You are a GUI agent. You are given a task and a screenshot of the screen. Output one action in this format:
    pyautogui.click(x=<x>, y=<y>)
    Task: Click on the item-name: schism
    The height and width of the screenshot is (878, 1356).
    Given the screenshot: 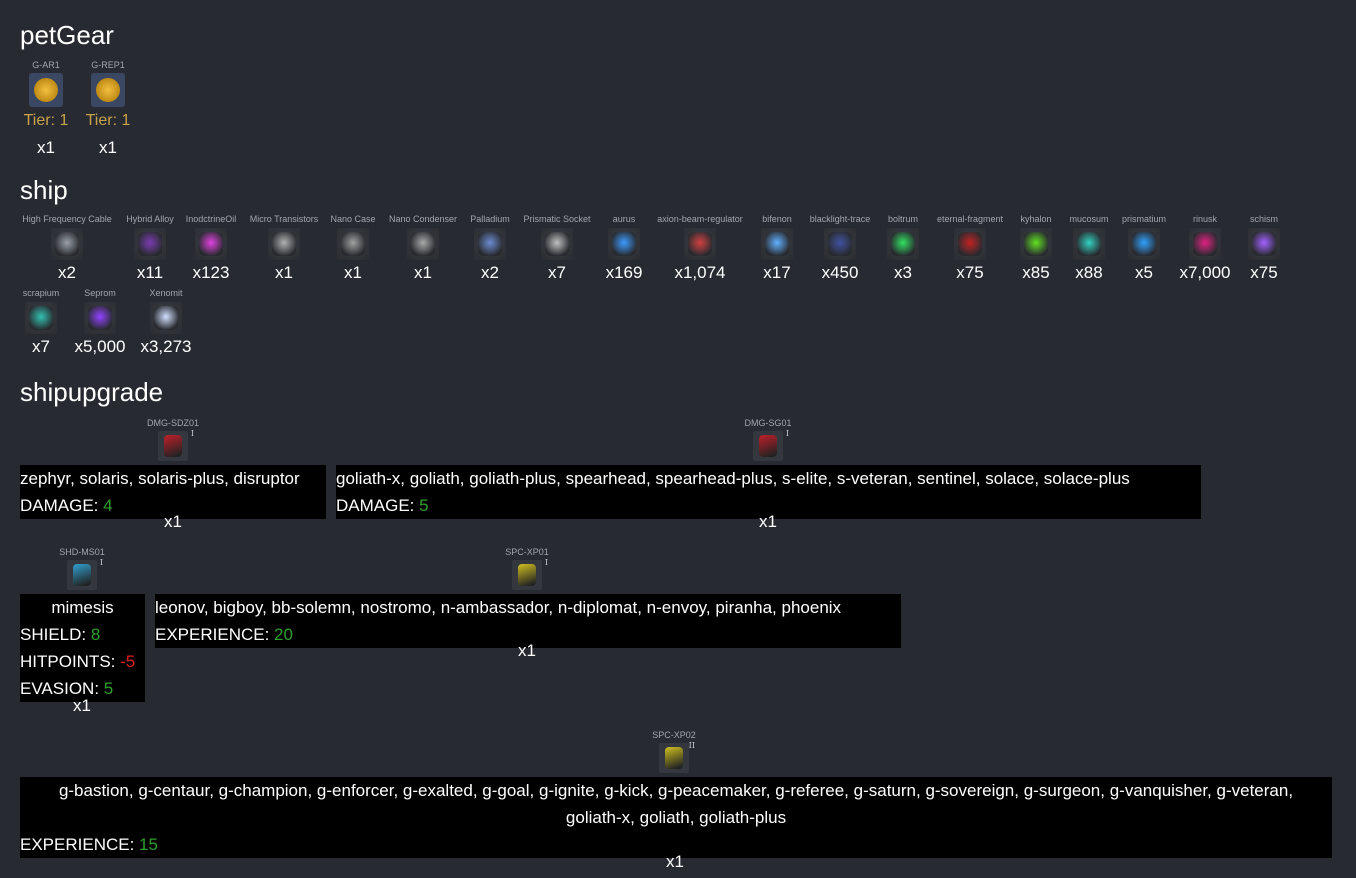 What is the action you would take?
    pyautogui.click(x=1263, y=219)
    